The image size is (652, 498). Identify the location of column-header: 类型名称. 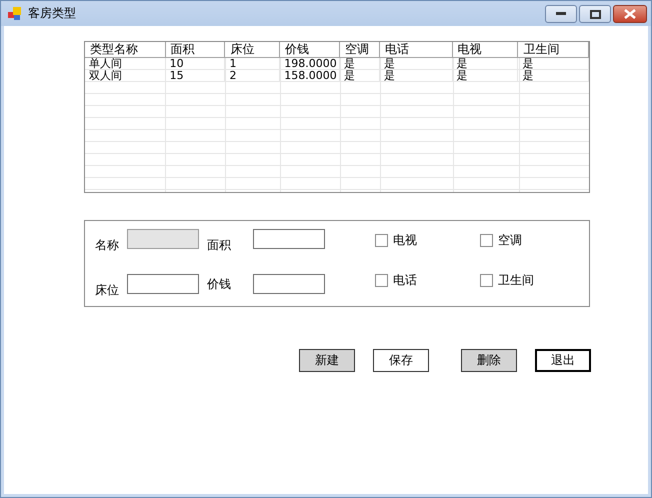
(125, 49).